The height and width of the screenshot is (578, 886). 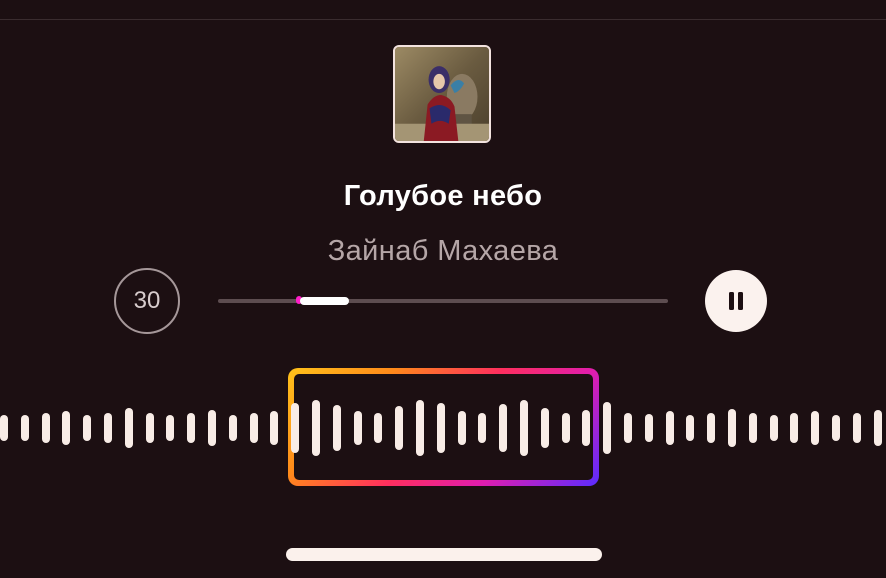 I want to click on top-divider, so click(x=443, y=19).